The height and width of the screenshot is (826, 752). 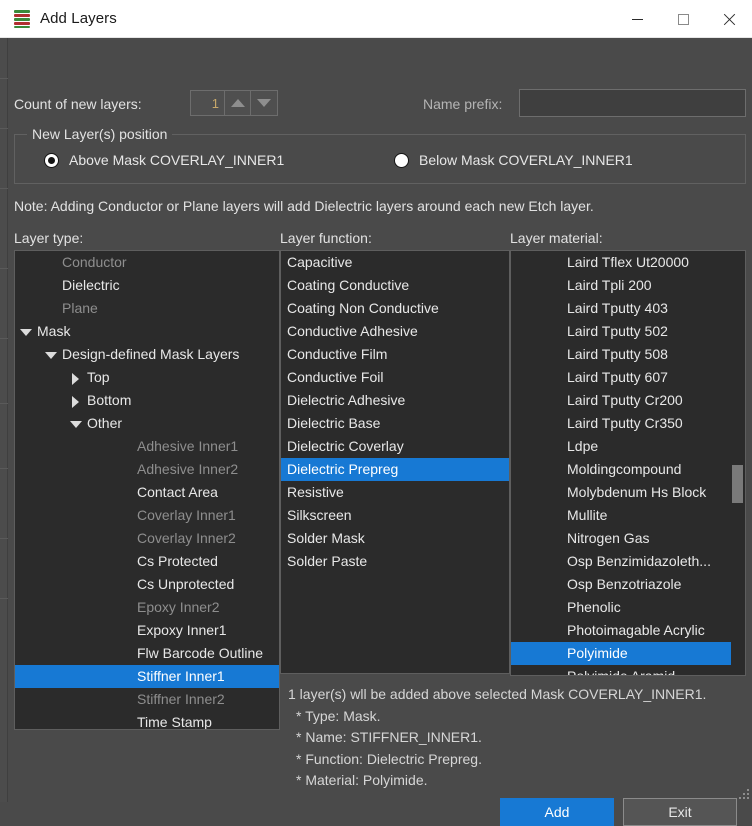 What do you see at coordinates (147, 331) in the screenshot?
I see `layer-type-item: Mask` at bounding box center [147, 331].